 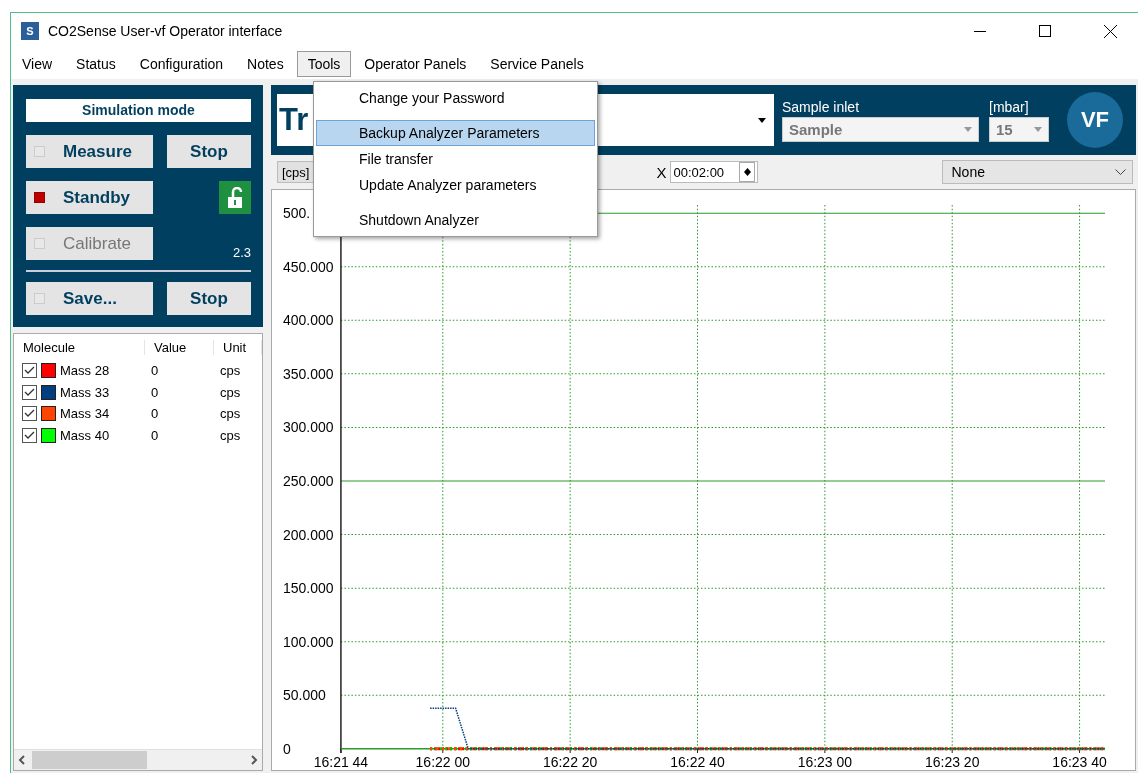 I want to click on menu-item: Shutdown Analyzer, so click(x=455, y=220).